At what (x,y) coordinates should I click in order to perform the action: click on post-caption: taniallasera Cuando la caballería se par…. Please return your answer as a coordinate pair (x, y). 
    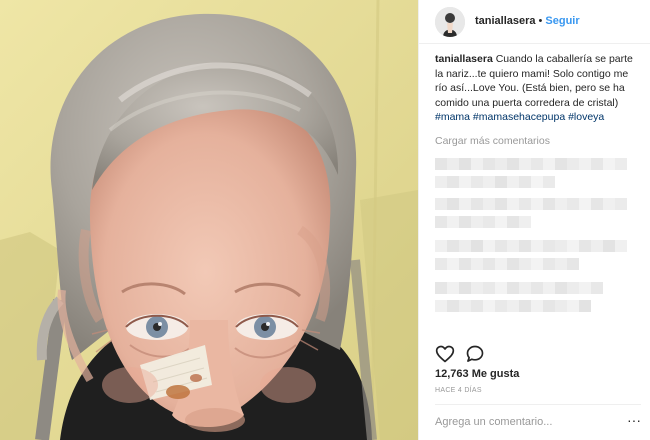
    Looking at the image, I should click on (538, 88).